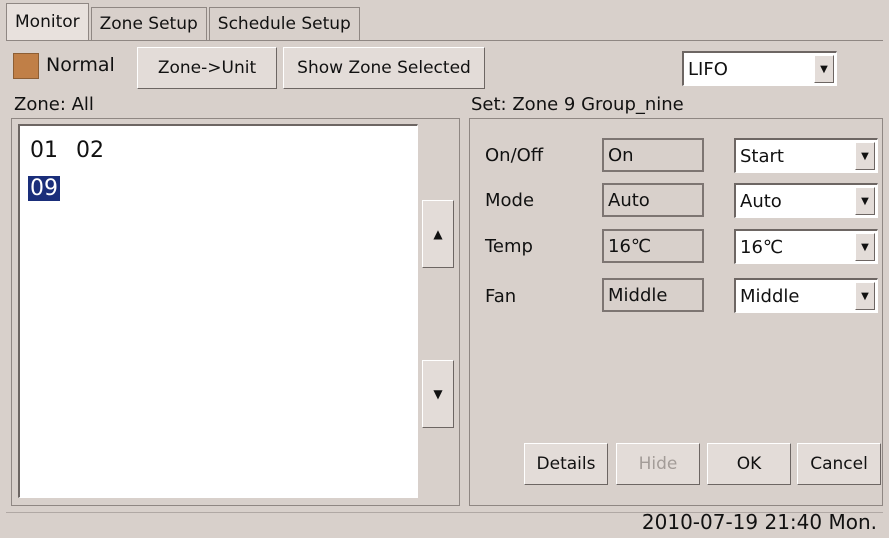  What do you see at coordinates (47, 21) in the screenshot?
I see `tab-monitor: Monitor` at bounding box center [47, 21].